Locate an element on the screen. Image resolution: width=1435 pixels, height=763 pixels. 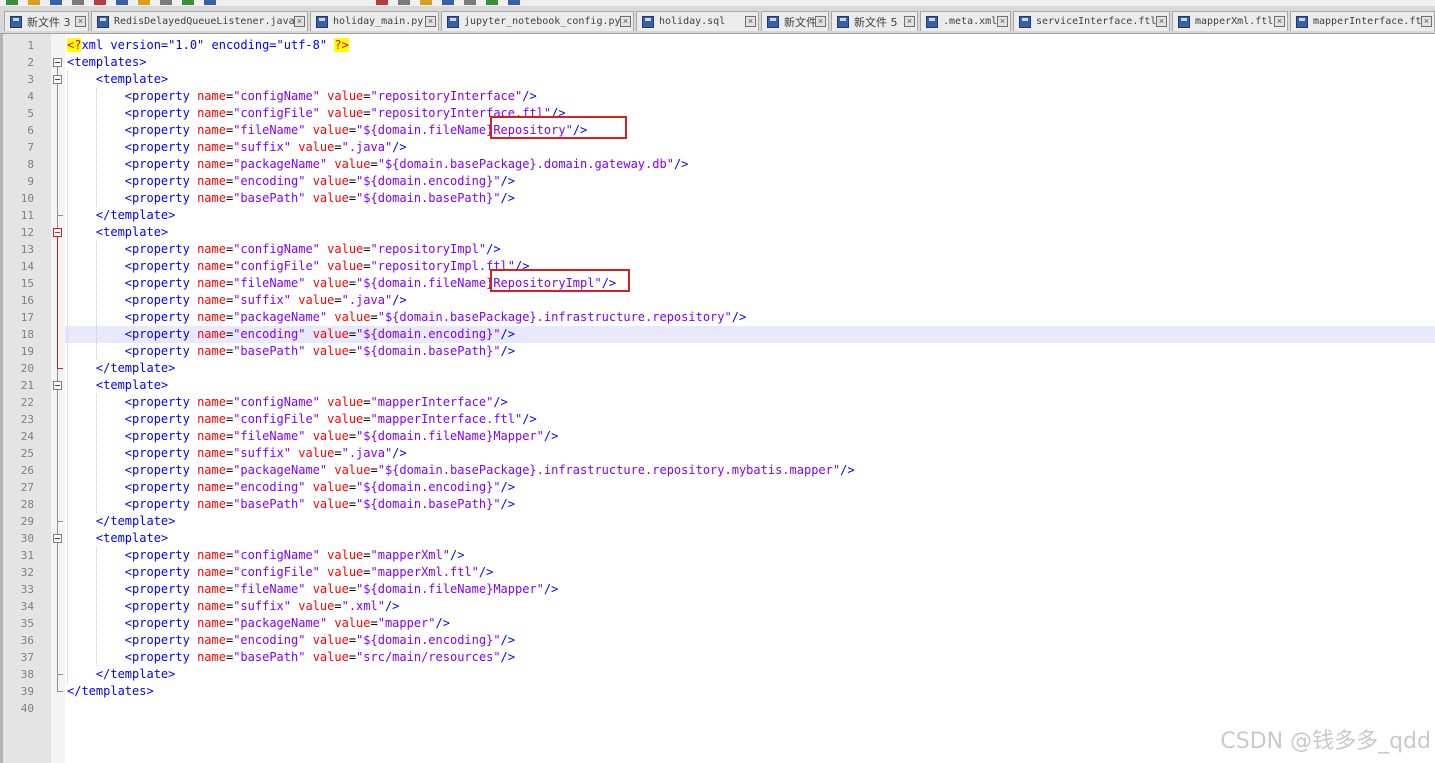
tab-mapperinterface-ftl: mapperInterface.ftl × is located at coordinates (1362, 21).